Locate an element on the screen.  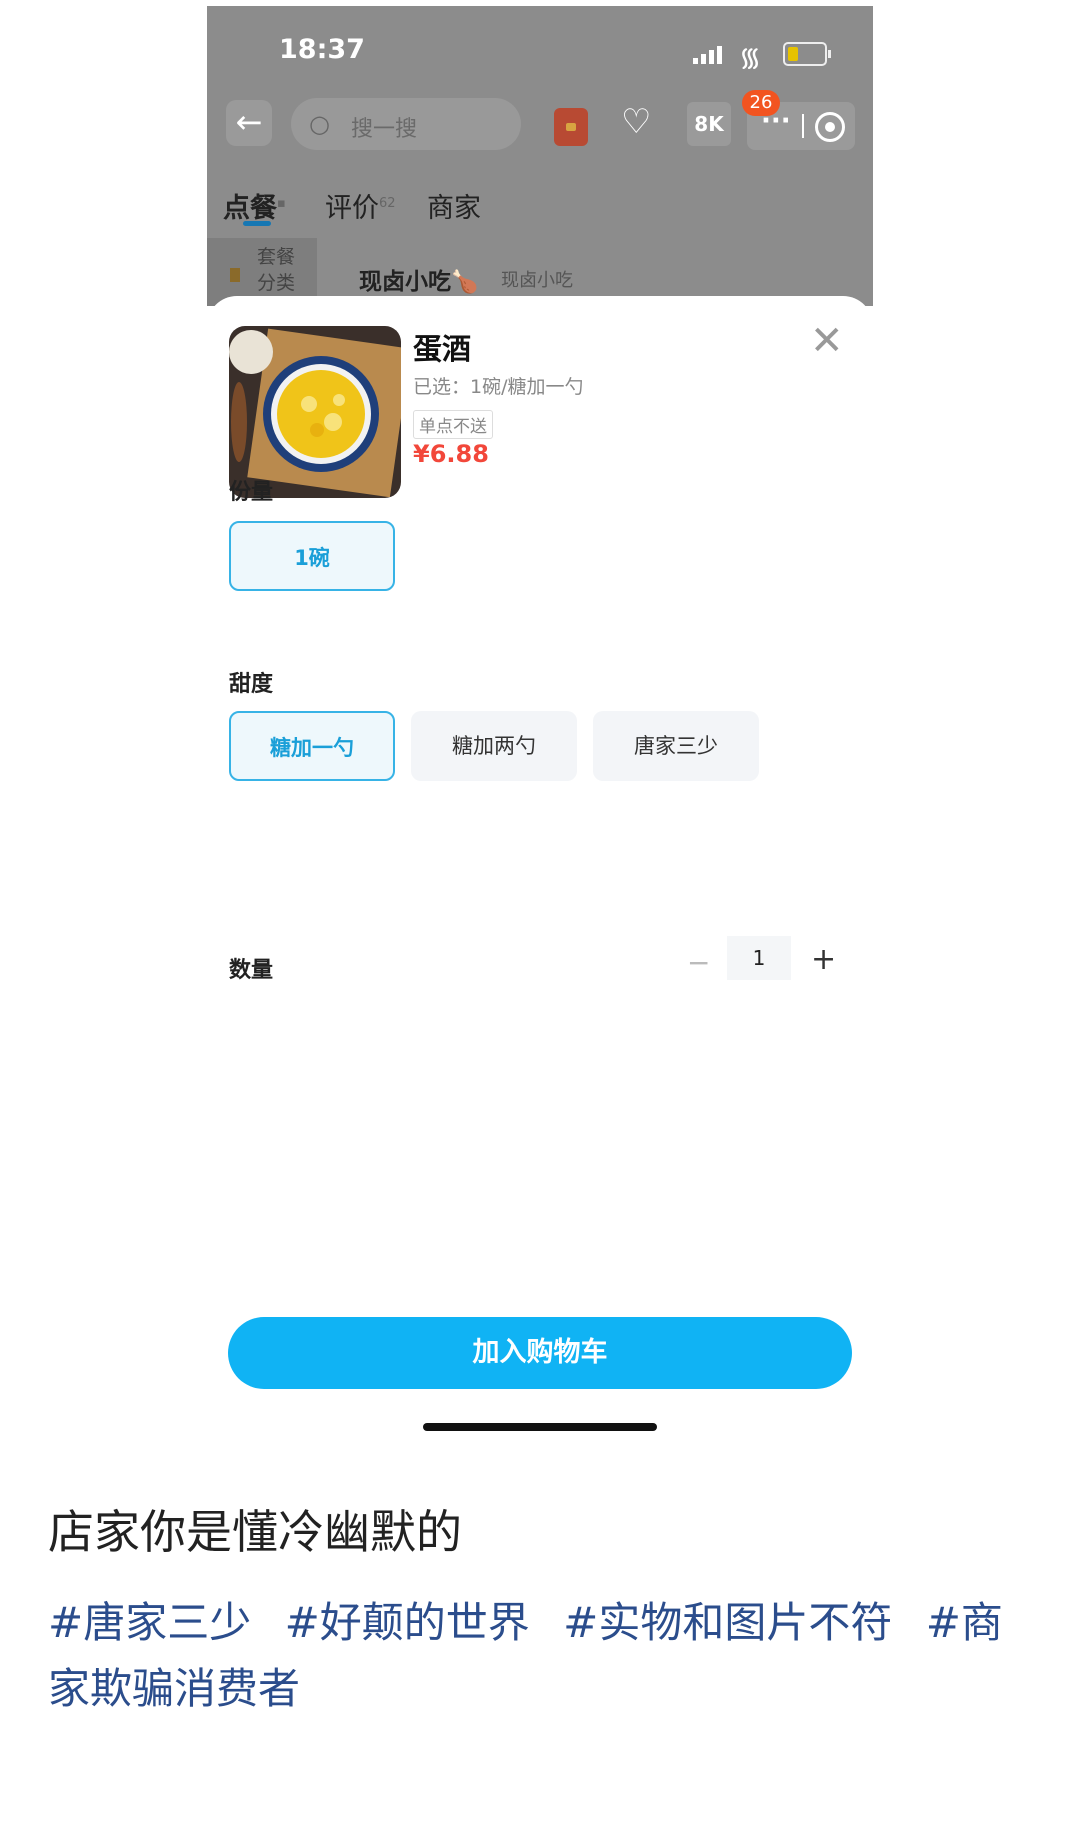
sidebar-label-1: 套餐 is located at coordinates (276, 257).